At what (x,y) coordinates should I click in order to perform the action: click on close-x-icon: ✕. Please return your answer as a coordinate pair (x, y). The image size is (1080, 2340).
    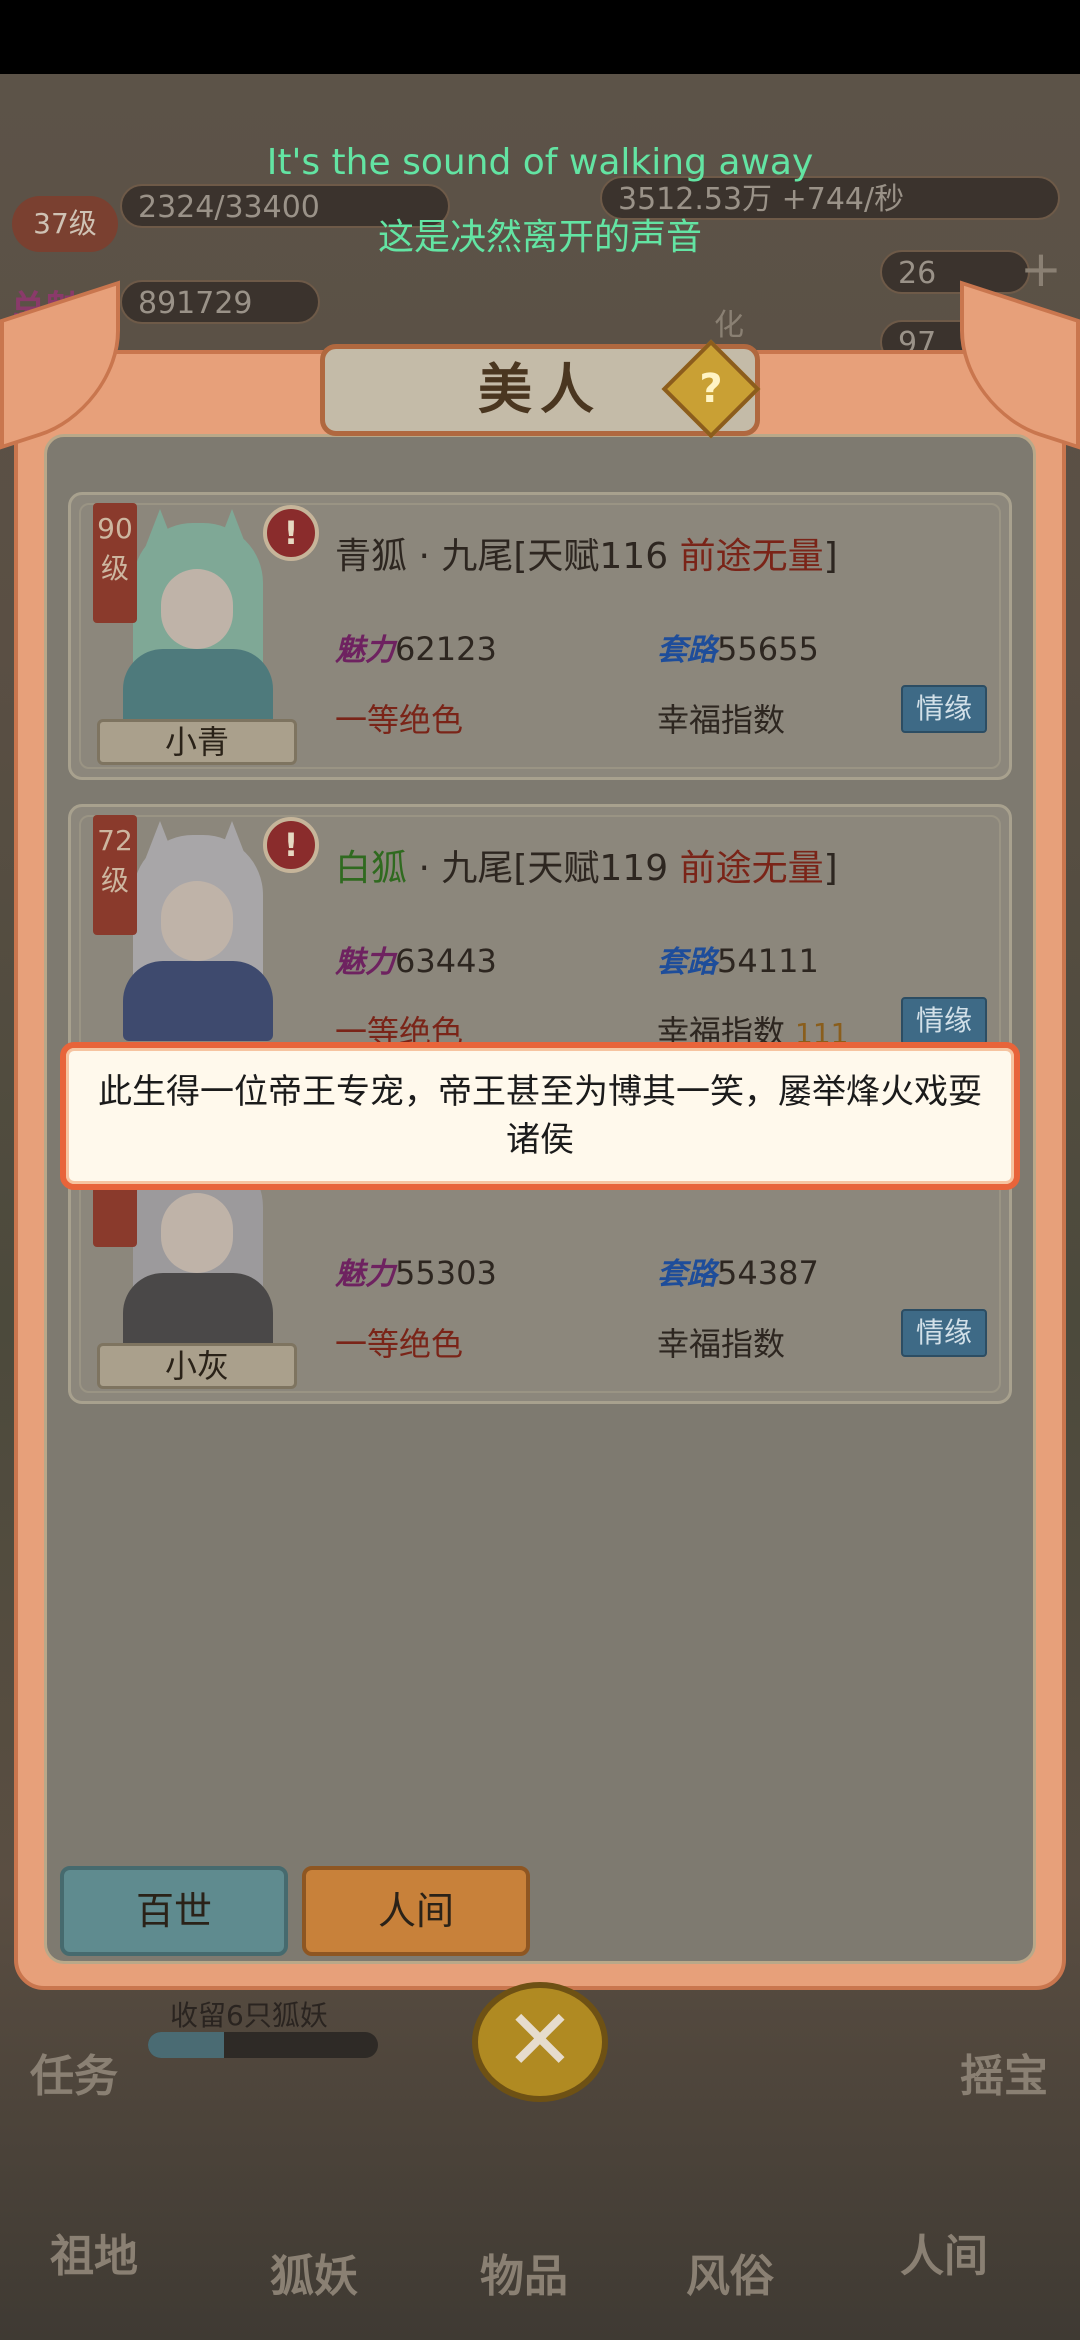
    Looking at the image, I should click on (540, 2040).